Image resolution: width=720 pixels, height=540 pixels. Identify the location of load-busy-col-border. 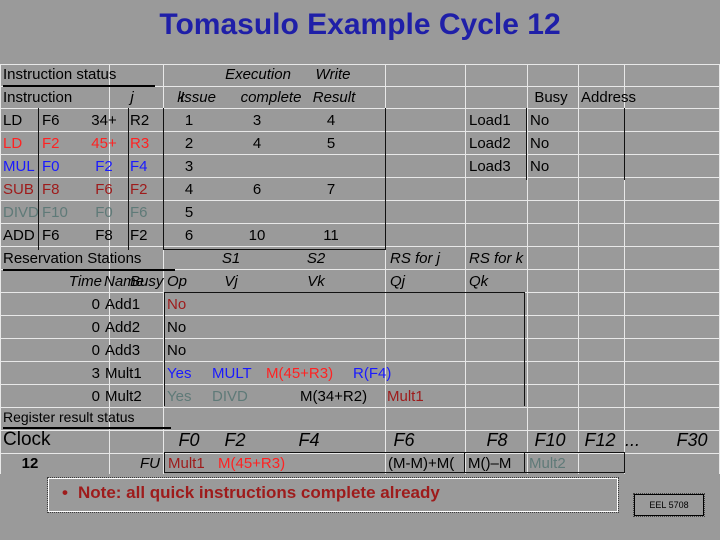
(526, 144).